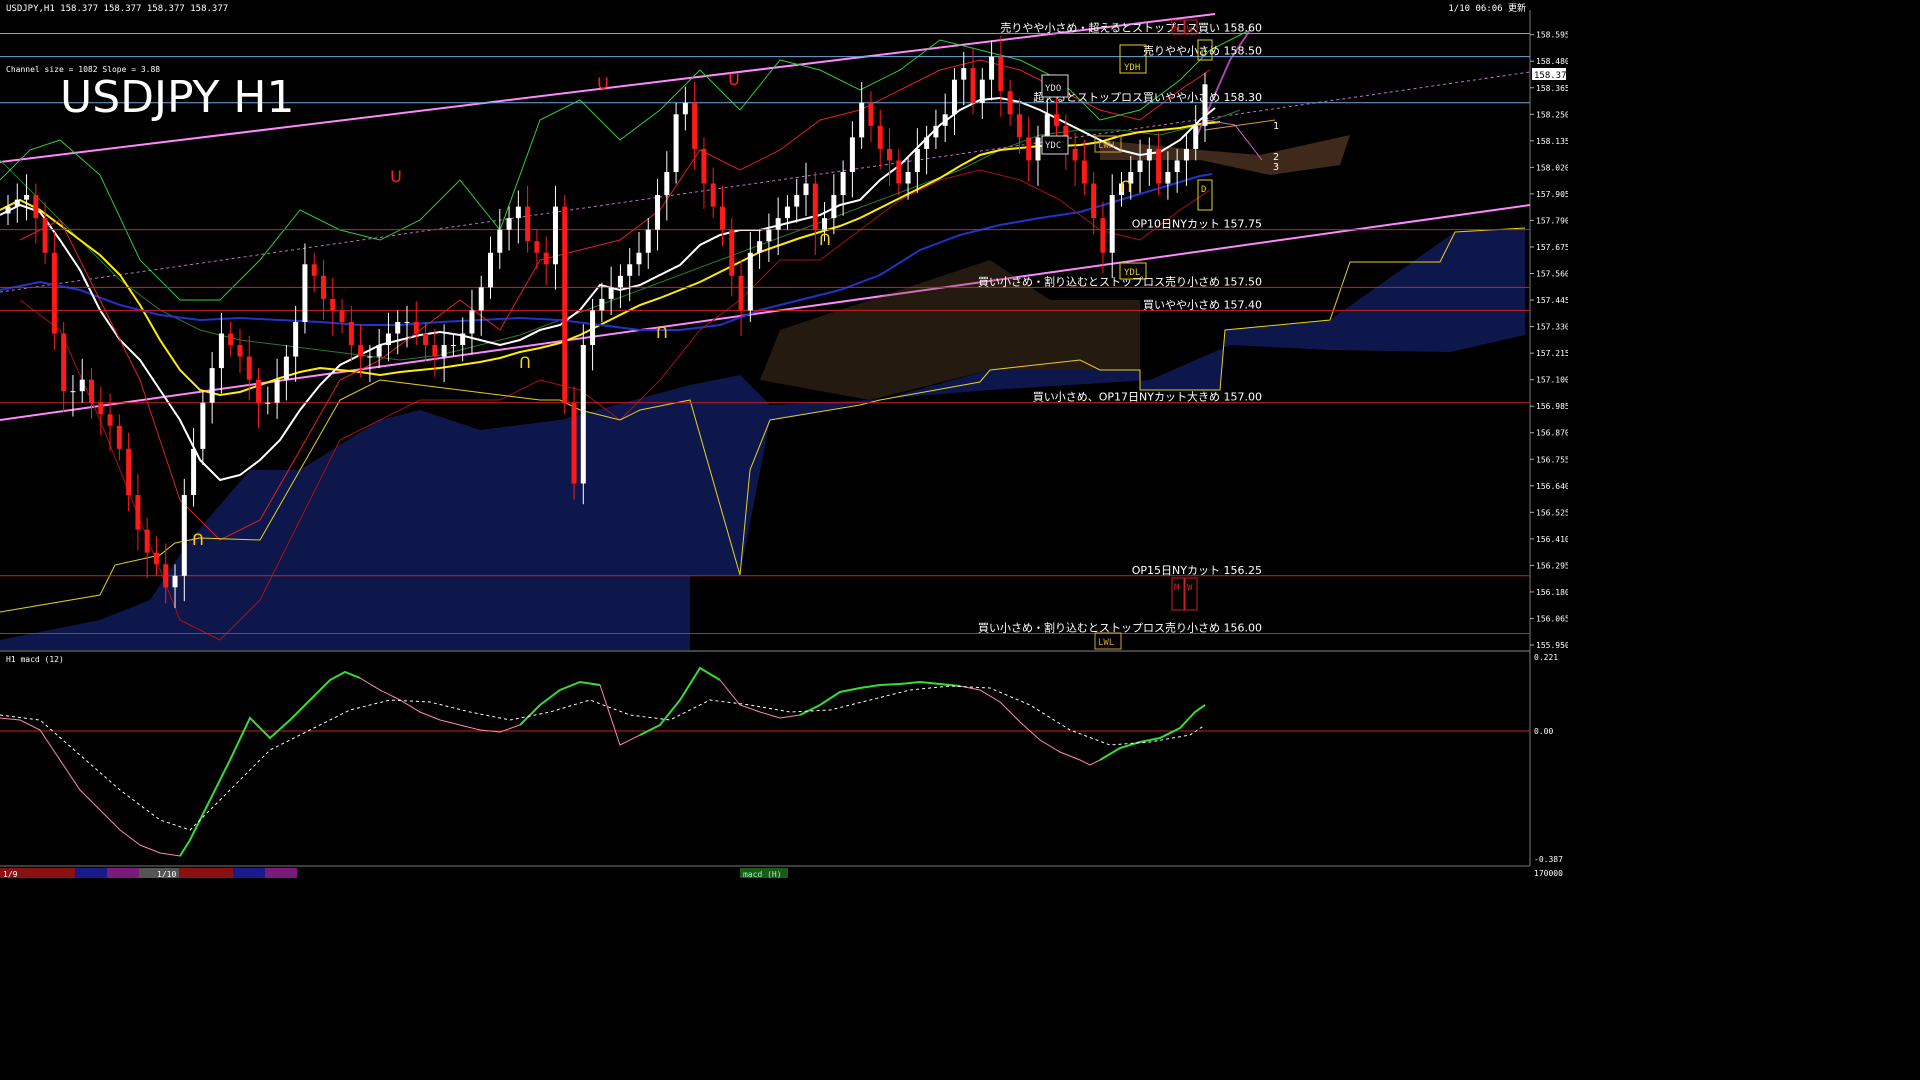  I want to click on date-band, so click(123, 873).